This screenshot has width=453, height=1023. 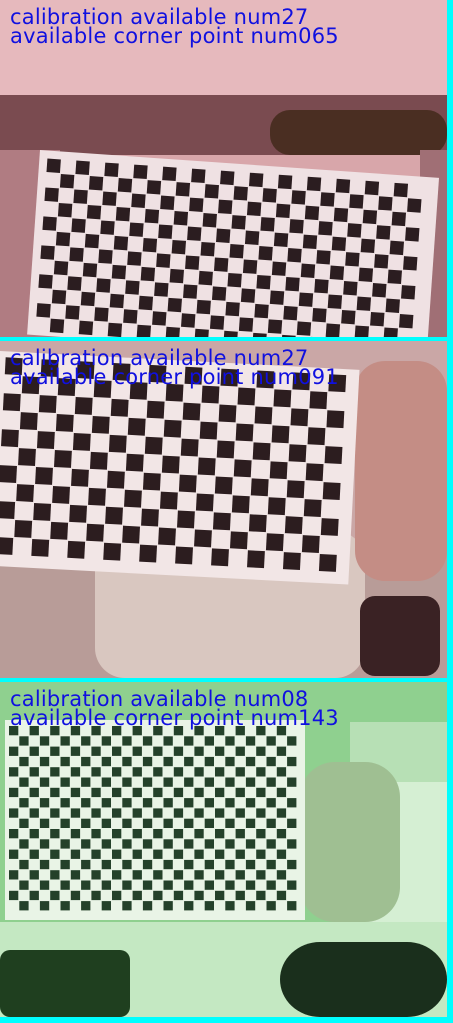 What do you see at coordinates (174, 36) in the screenshot?
I see `corner-count-label: available corner point num065` at bounding box center [174, 36].